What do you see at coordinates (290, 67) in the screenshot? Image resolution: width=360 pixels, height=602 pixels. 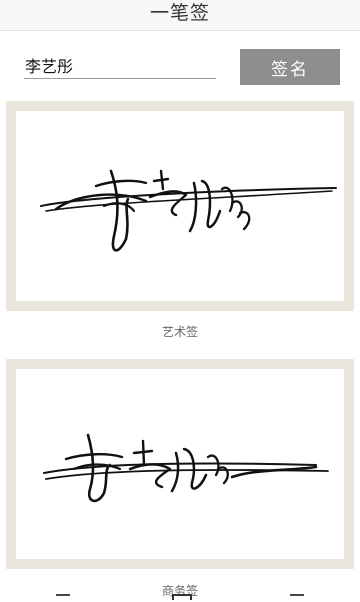 I see `sign-button: 签名` at bounding box center [290, 67].